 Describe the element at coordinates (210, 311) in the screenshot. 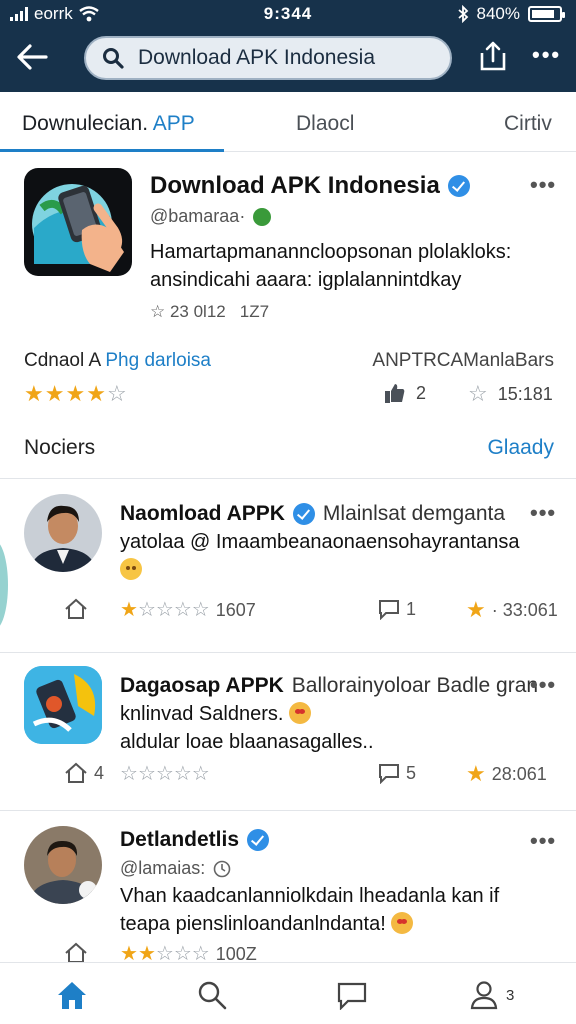

I see `app-meta: ☆ 23 0l12 1Z7` at that location.